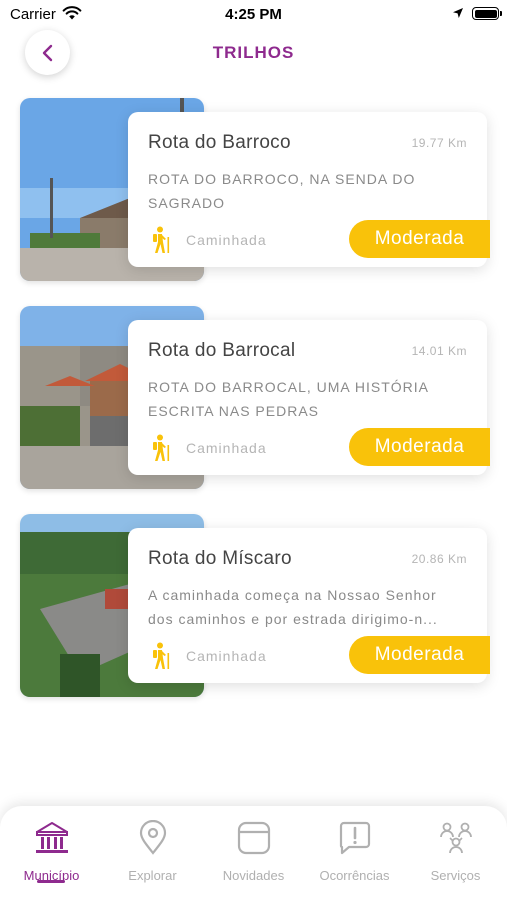  What do you see at coordinates (458, 13) in the screenshot?
I see `location-arrow-icon` at bounding box center [458, 13].